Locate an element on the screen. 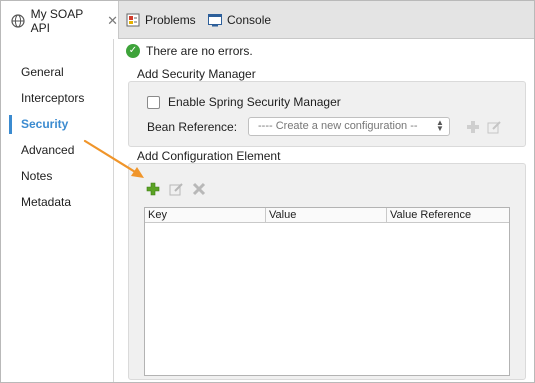 The height and width of the screenshot is (383, 535). close-icon: ✕ is located at coordinates (112, 21).